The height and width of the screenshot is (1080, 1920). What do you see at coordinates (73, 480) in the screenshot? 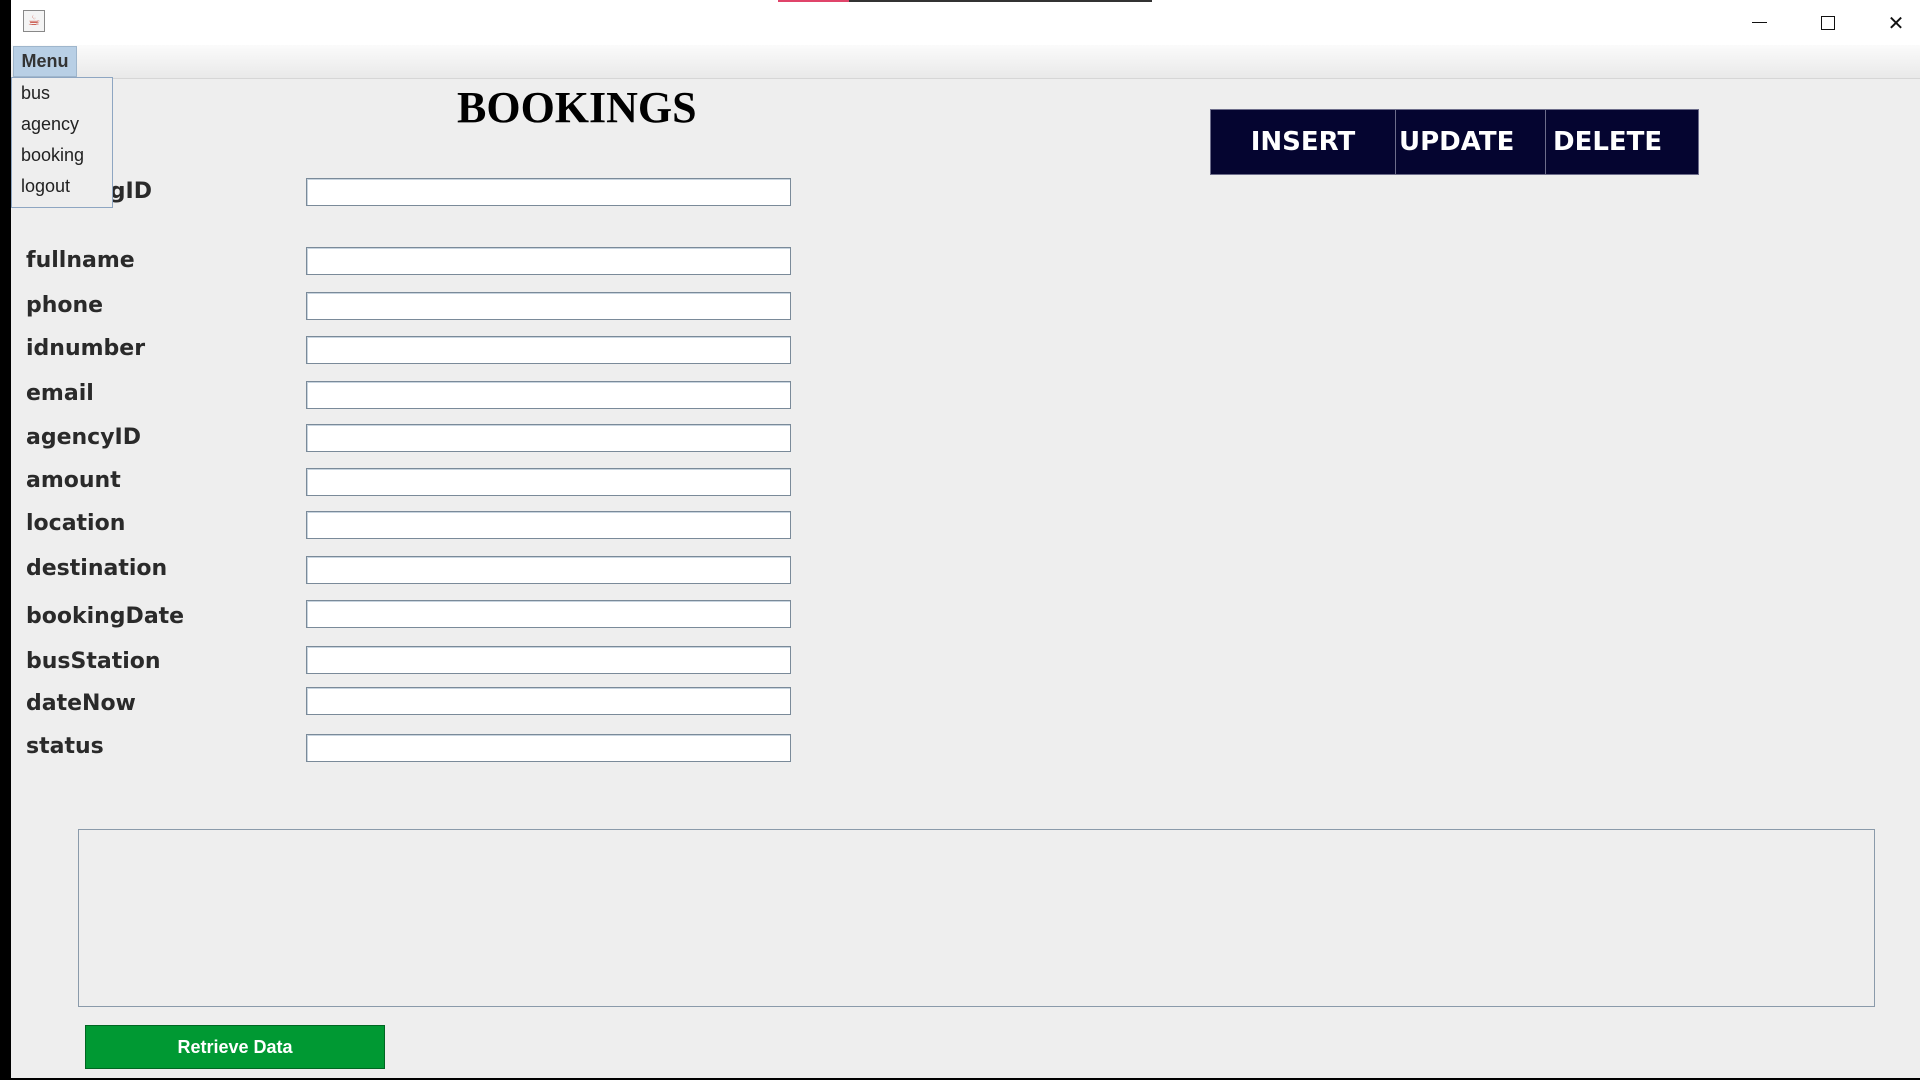
I see `label-amount: amount` at bounding box center [73, 480].